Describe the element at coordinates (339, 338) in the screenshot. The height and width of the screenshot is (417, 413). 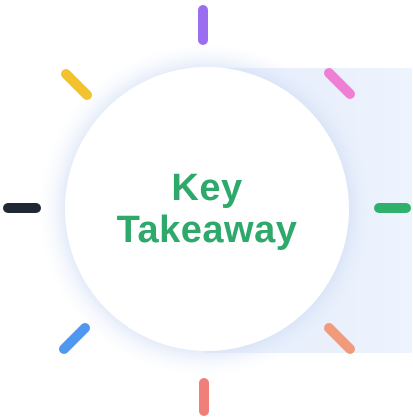
I see `tick-bottom-right-icon` at that location.